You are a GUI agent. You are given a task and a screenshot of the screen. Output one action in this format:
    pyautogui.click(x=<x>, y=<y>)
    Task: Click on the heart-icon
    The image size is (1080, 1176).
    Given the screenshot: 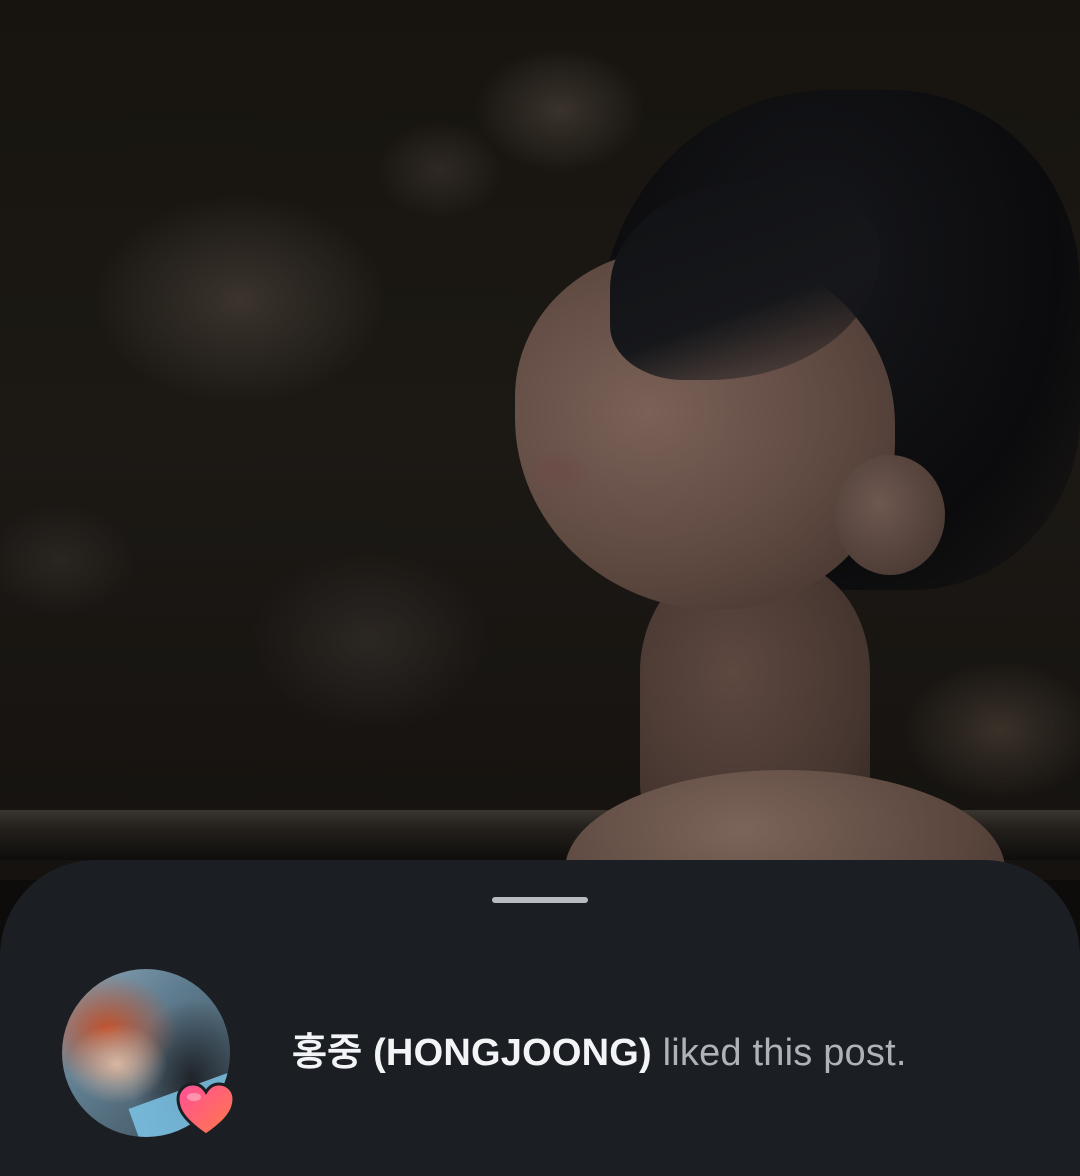 What is the action you would take?
    pyautogui.click(x=206, y=1109)
    